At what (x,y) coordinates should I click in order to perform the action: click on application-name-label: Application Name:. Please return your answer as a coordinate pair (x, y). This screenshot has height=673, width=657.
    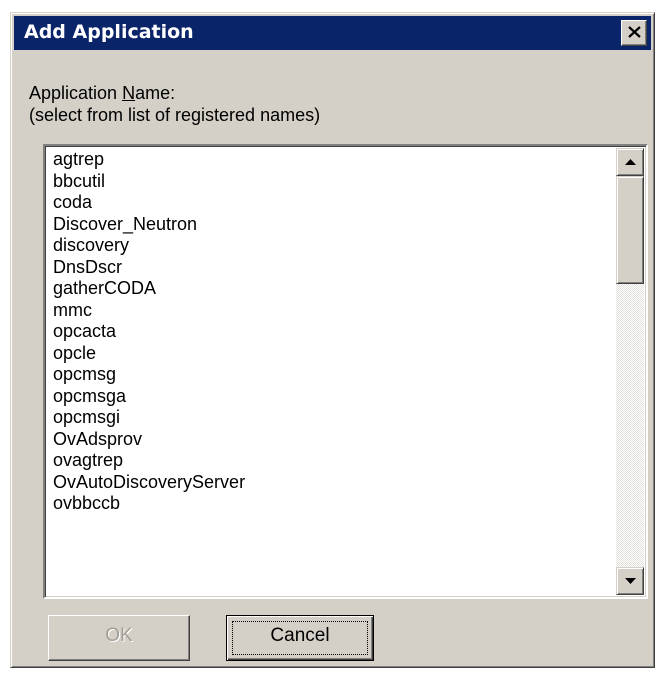
    Looking at the image, I should click on (102, 93).